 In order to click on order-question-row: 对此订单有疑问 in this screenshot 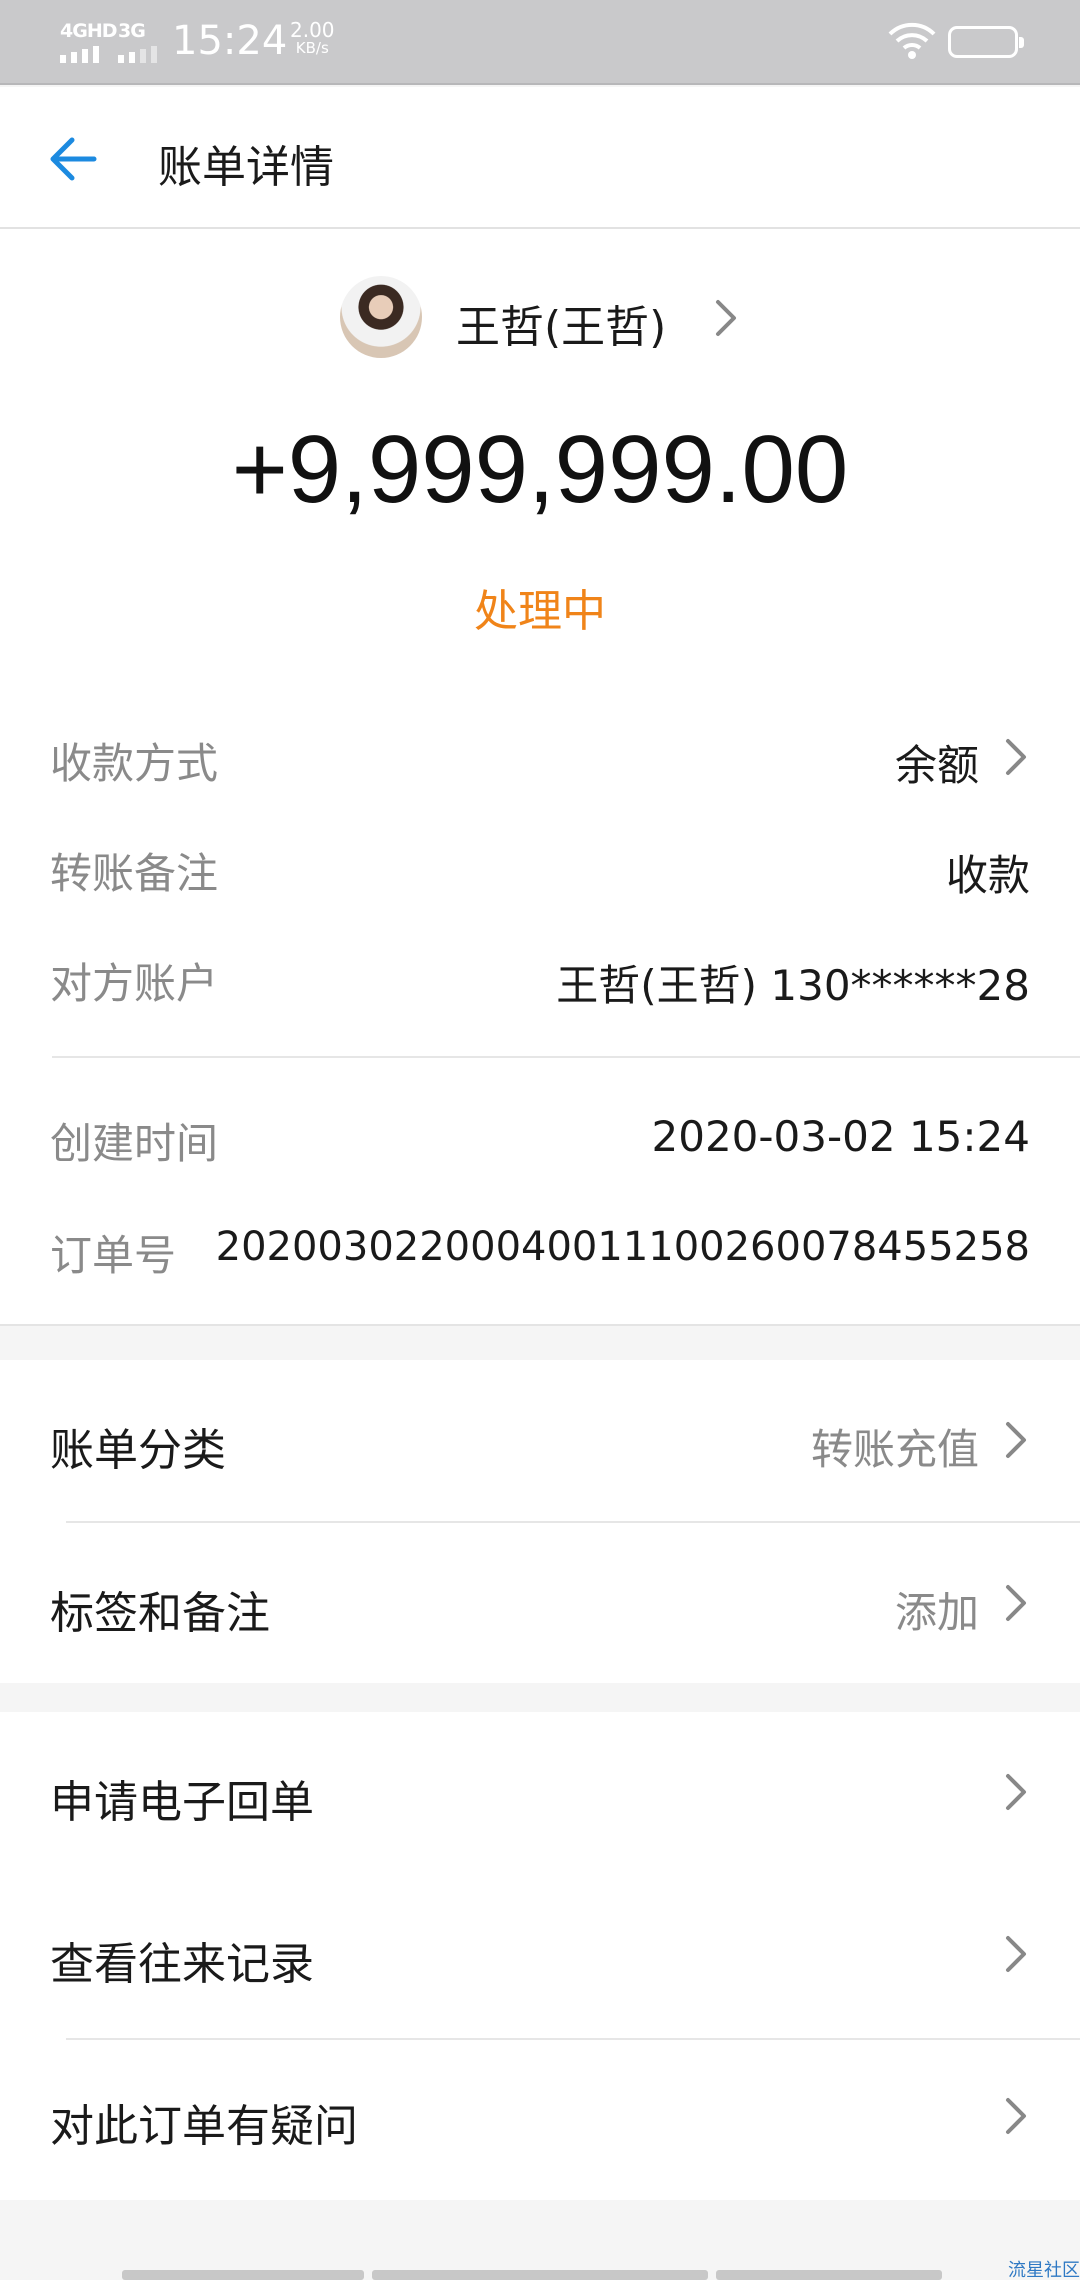, I will do `click(540, 2116)`.